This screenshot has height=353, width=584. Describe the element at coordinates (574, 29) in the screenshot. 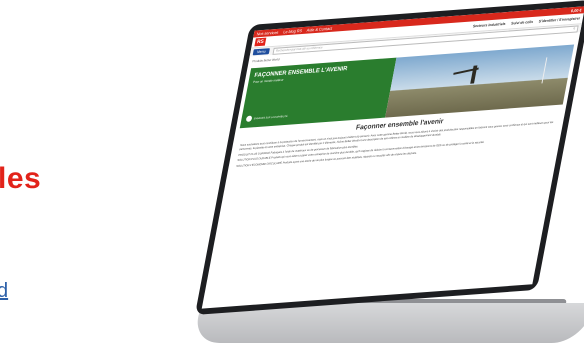

I see `search-icon: ⚲` at that location.